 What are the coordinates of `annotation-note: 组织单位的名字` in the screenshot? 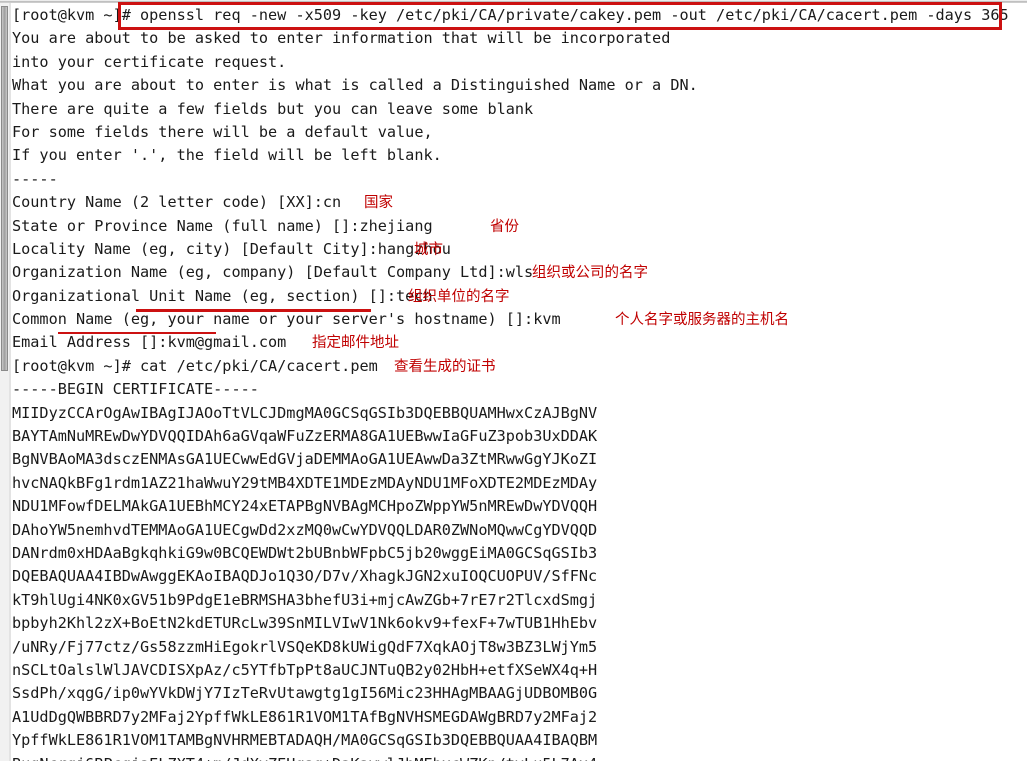 It's located at (459, 296).